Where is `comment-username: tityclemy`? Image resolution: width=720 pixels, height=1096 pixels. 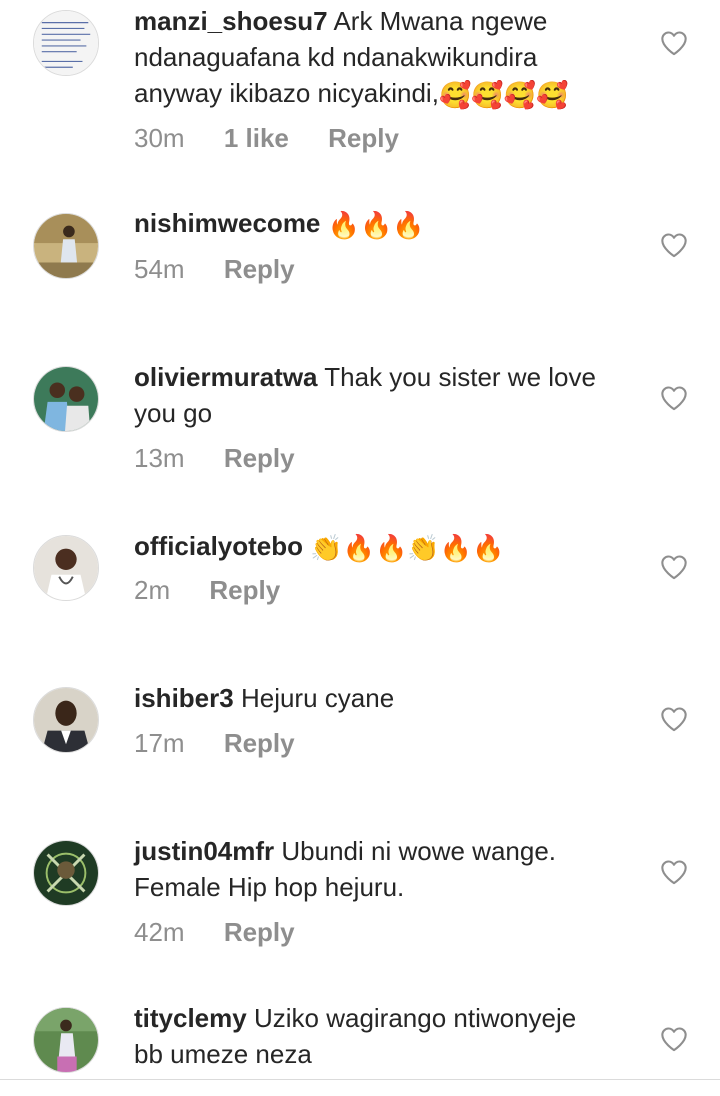 comment-username: tityclemy is located at coordinates (190, 1018).